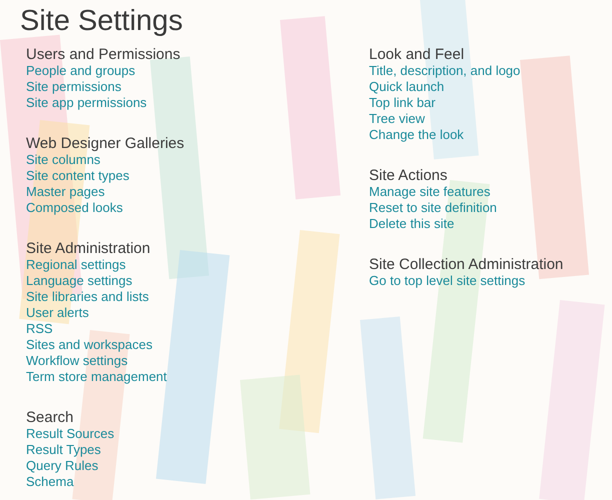 The height and width of the screenshot is (500, 612). Describe the element at coordinates (88, 248) in the screenshot. I see `section-heading: Site Administration` at that location.